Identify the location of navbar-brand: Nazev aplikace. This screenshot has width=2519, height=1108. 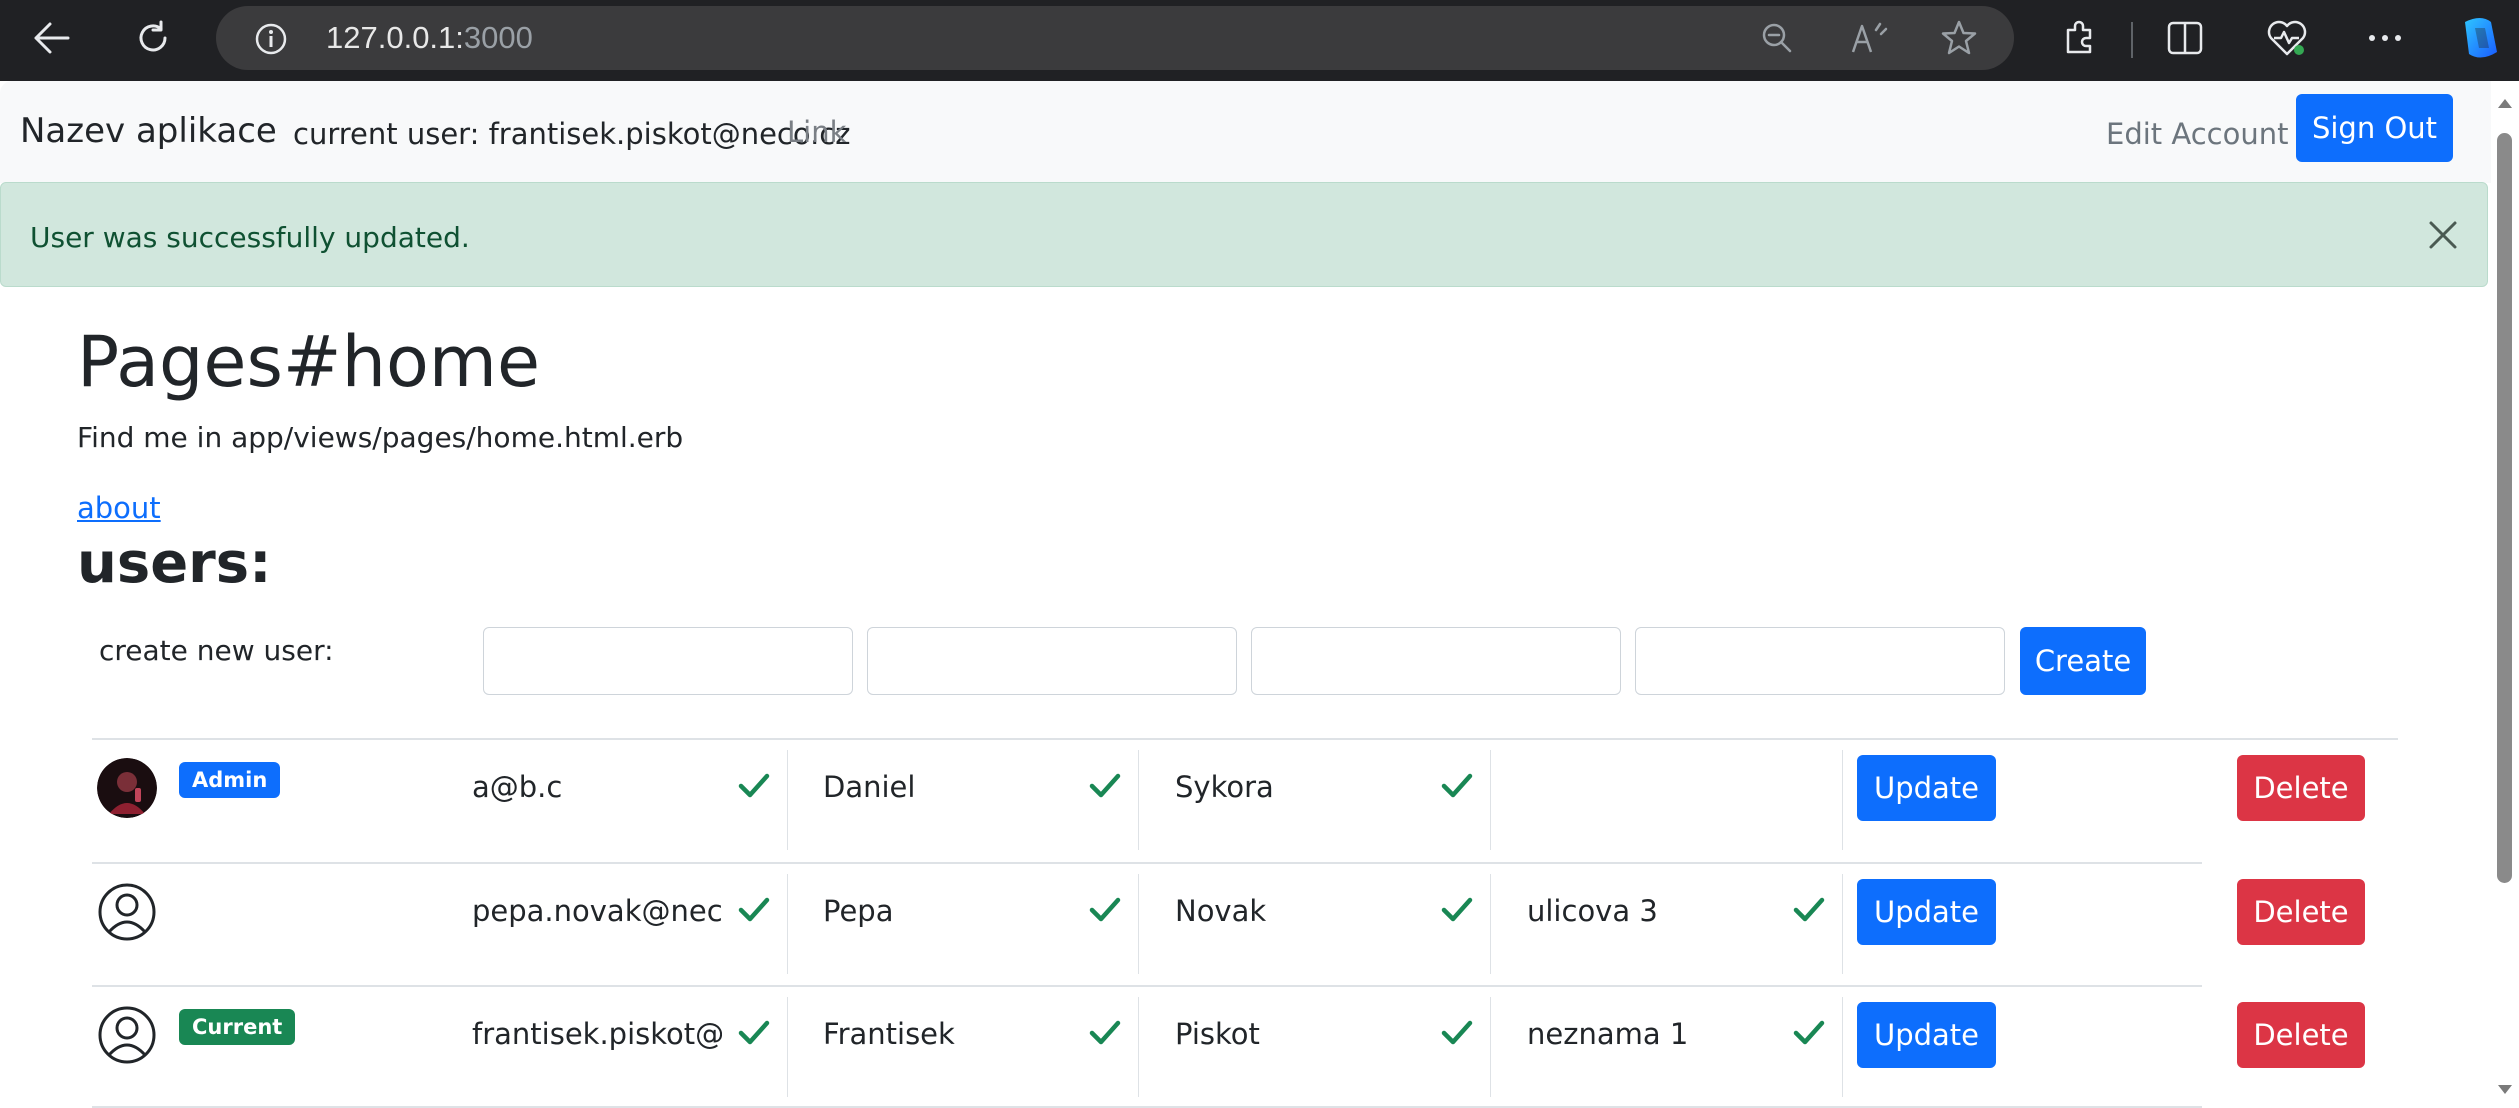
(148, 131).